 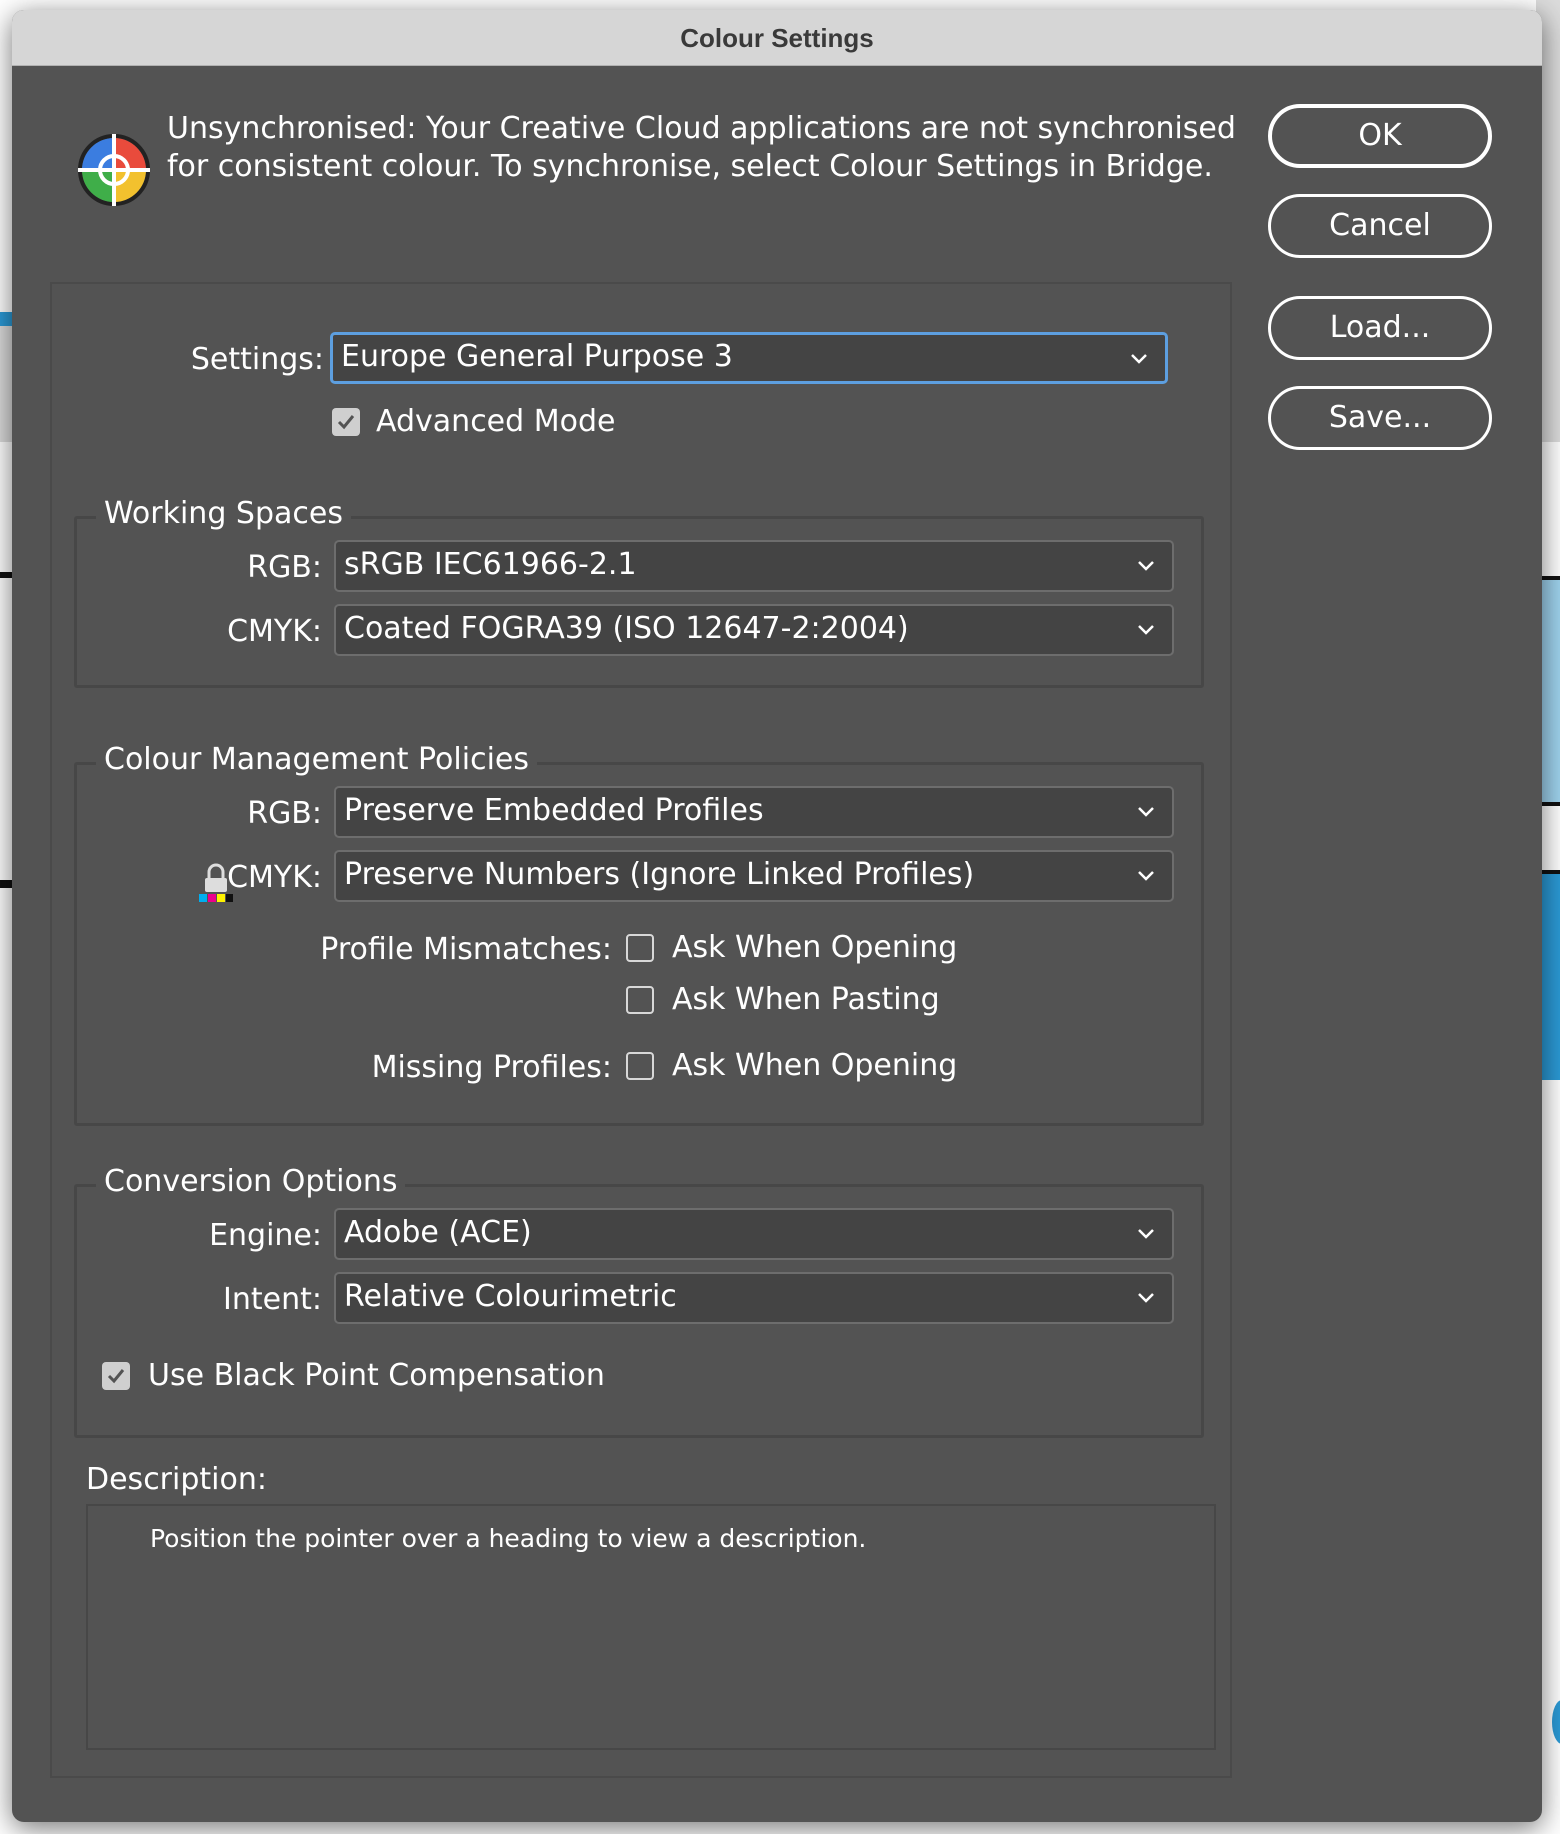 I want to click on ok-button: OK, so click(x=1380, y=136).